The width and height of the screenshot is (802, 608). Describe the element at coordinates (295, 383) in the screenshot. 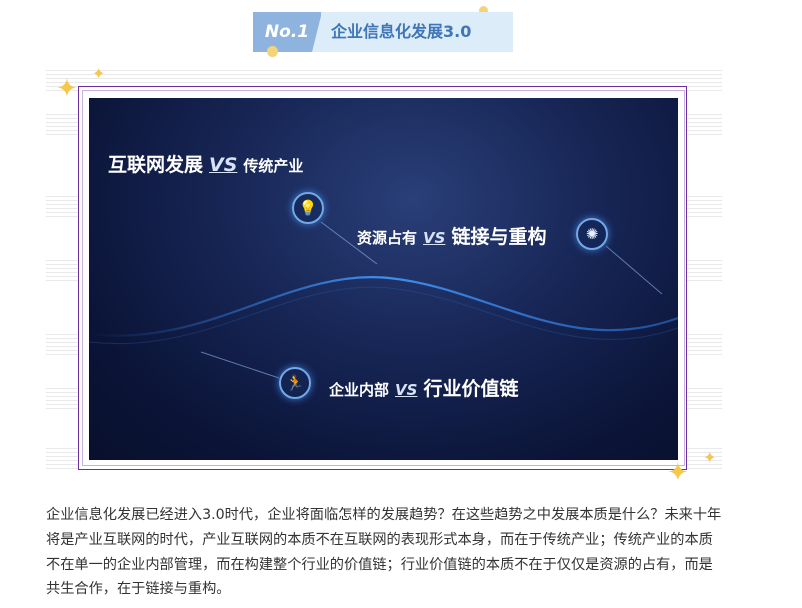

I see `running-person-icon: 🏃` at that location.